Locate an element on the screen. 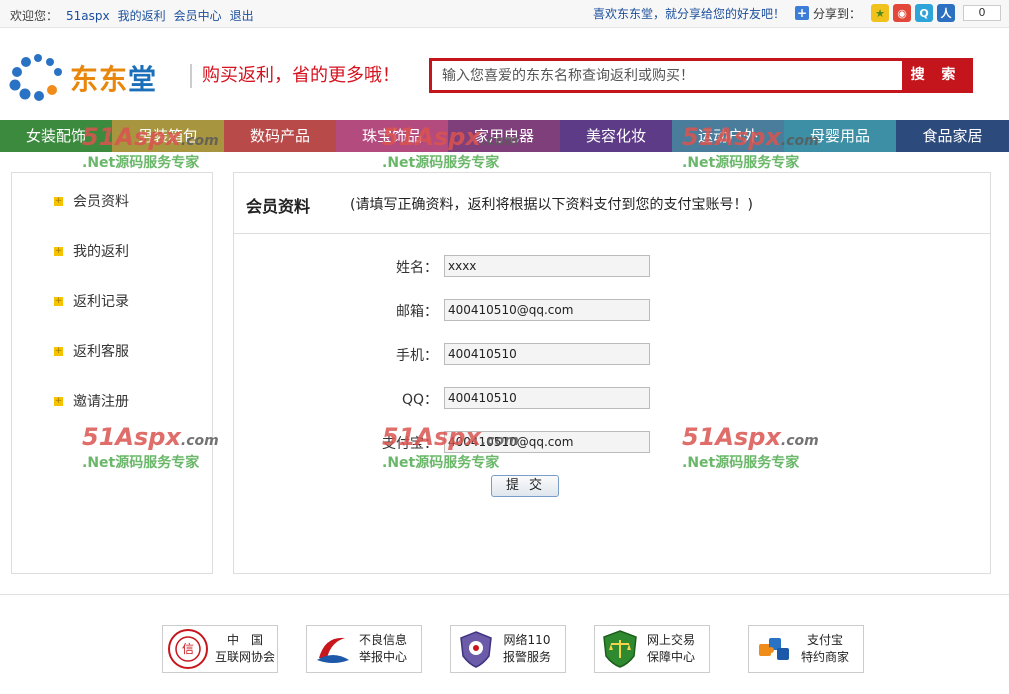 The image size is (1009, 694). qq-input is located at coordinates (547, 398).